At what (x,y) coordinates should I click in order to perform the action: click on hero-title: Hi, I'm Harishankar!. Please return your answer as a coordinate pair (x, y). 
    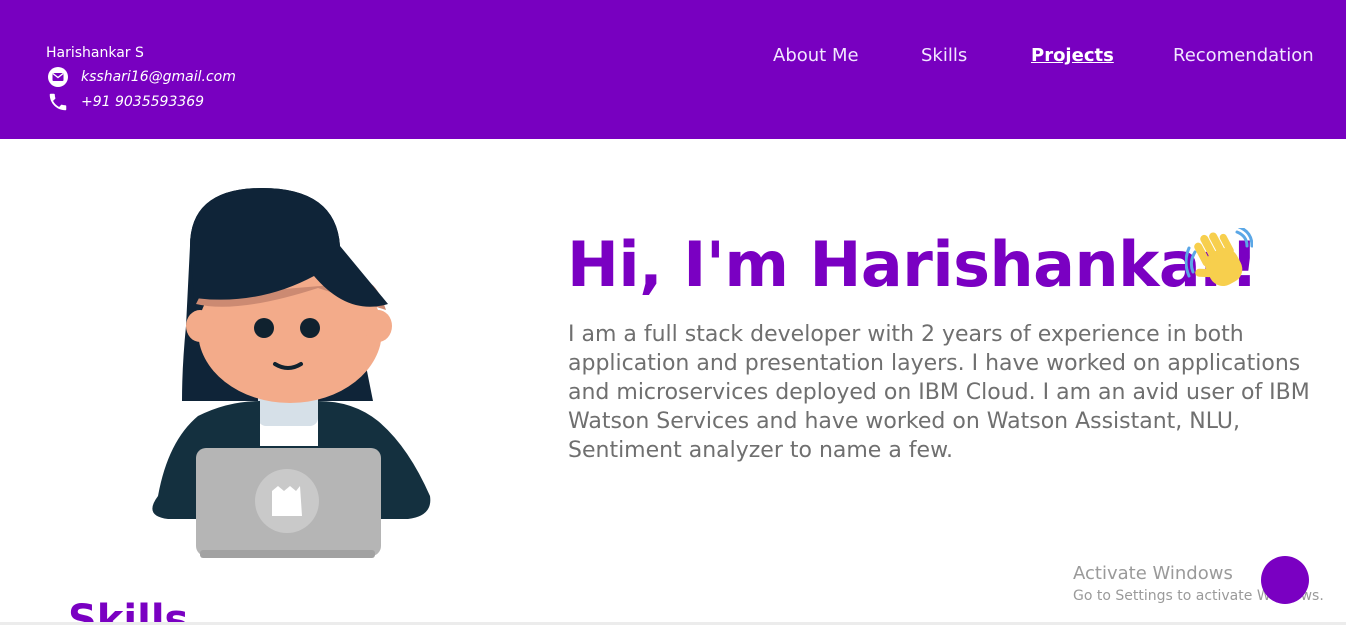
    Looking at the image, I should click on (913, 264).